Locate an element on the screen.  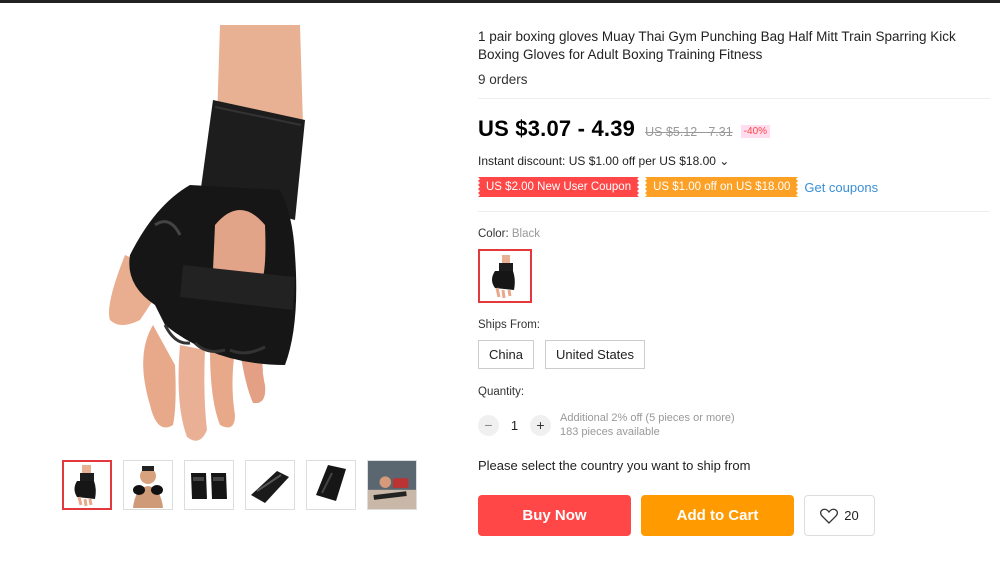
current-price: US $3.07 - 4.39 is located at coordinates (557, 128).